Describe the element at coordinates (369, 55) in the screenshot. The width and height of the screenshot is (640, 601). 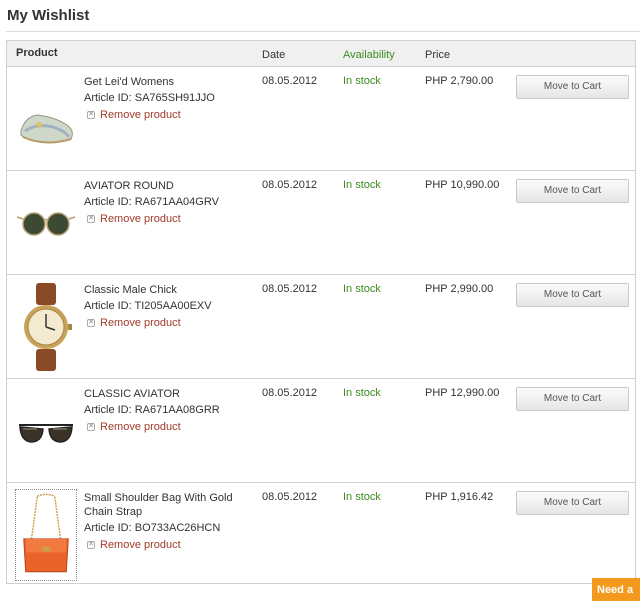
I see `header-availability: Availability` at that location.